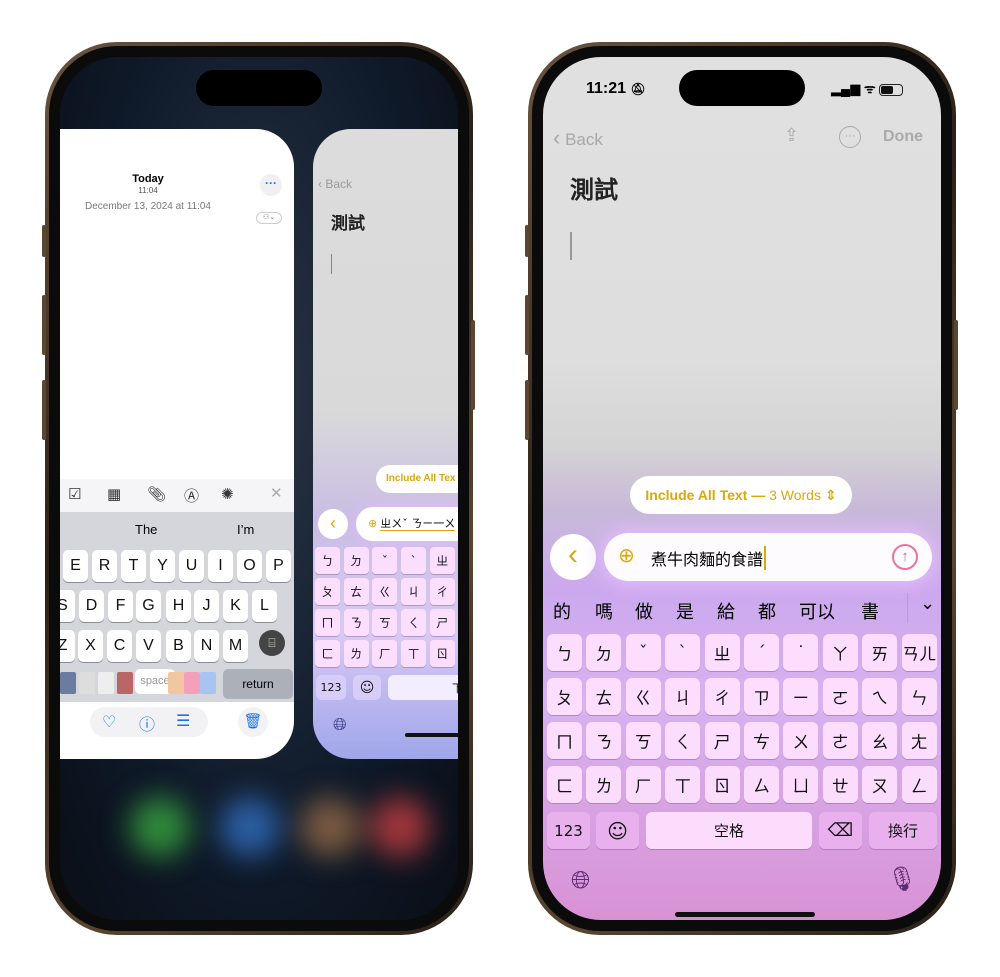 This screenshot has height=977, width=1000. What do you see at coordinates (75, 566) in the screenshot?
I see `letter-key: E` at bounding box center [75, 566].